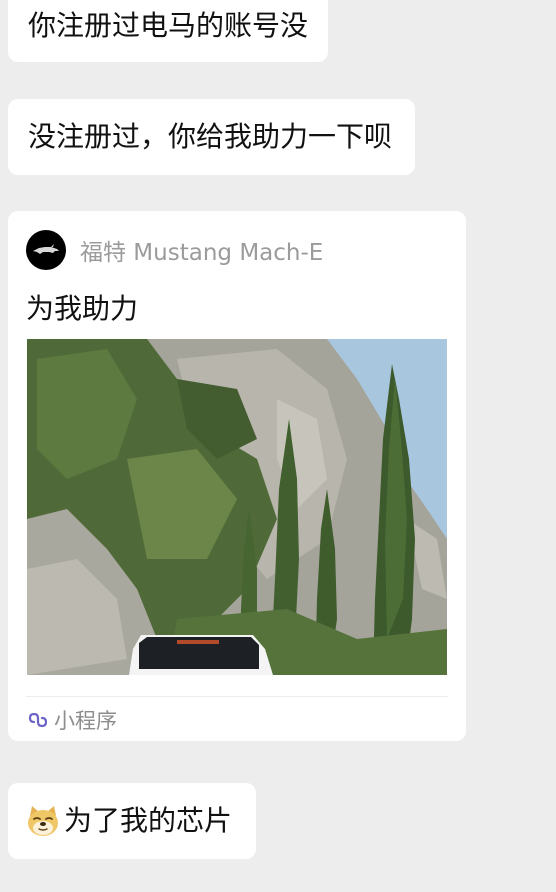  Describe the element at coordinates (168, 26) in the screenshot. I see `message-text: 你注册过电马的账号没` at that location.